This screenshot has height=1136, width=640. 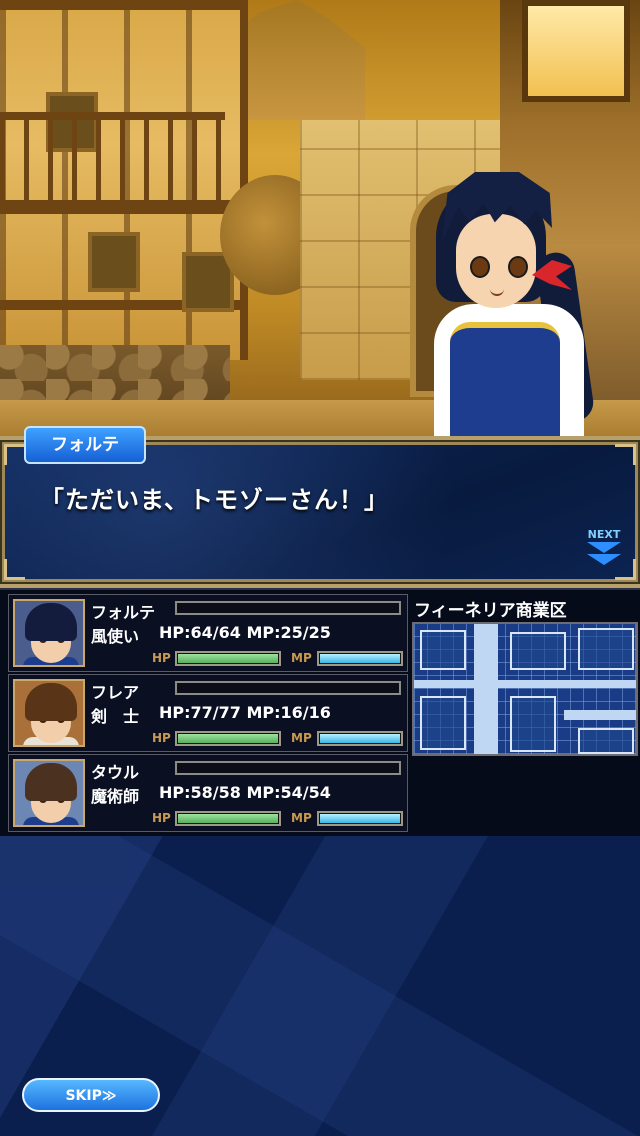 I want to click on chevron-double-down-icon, so click(x=604, y=553).